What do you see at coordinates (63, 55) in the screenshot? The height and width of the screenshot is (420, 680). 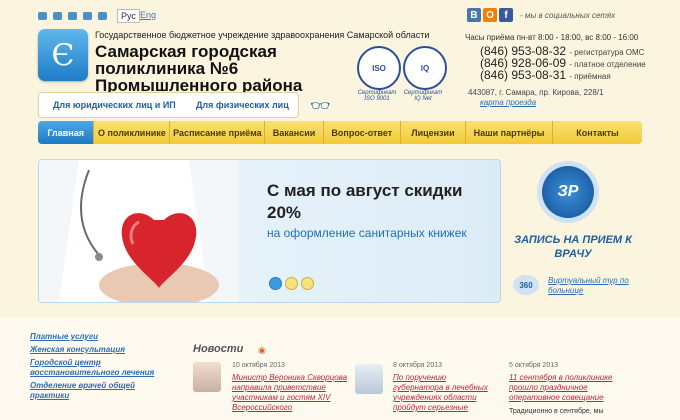 I see `clinic-logo: Є` at bounding box center [63, 55].